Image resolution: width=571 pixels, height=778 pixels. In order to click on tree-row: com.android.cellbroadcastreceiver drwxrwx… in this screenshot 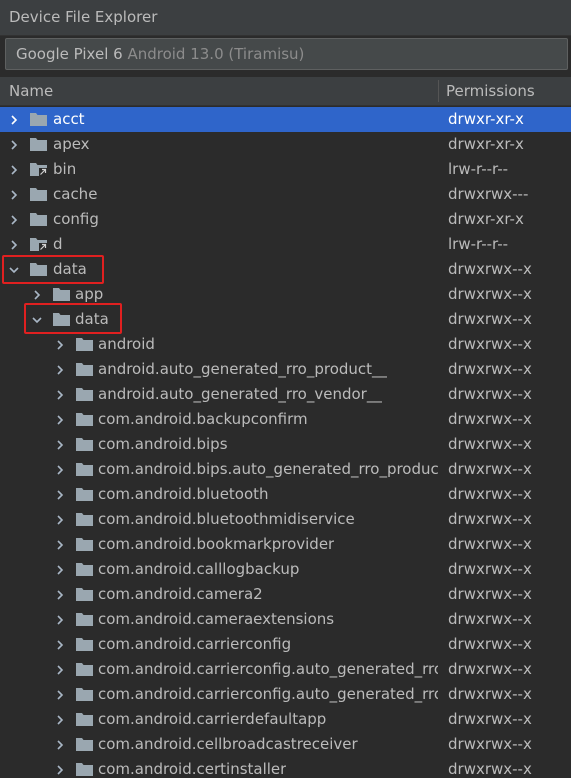, I will do `click(285, 744)`.